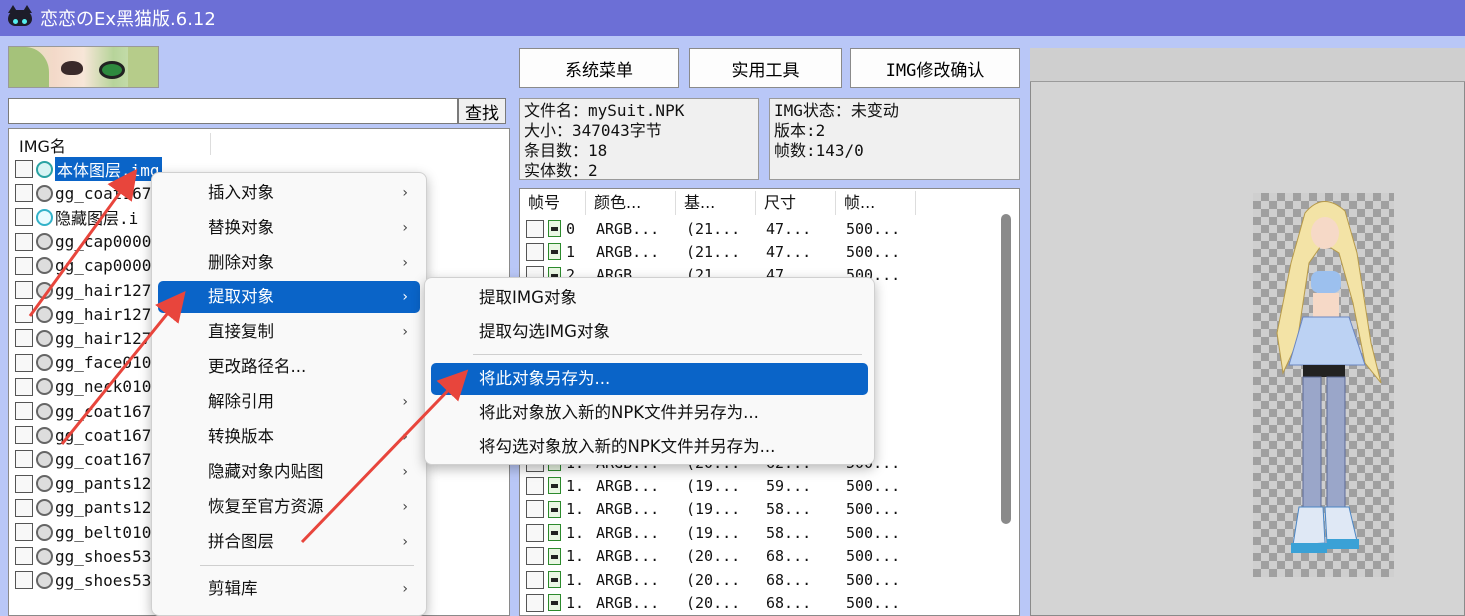  Describe the element at coordinates (289, 437) in the screenshot. I see `context-menu-item: 转换版本 ›` at that location.